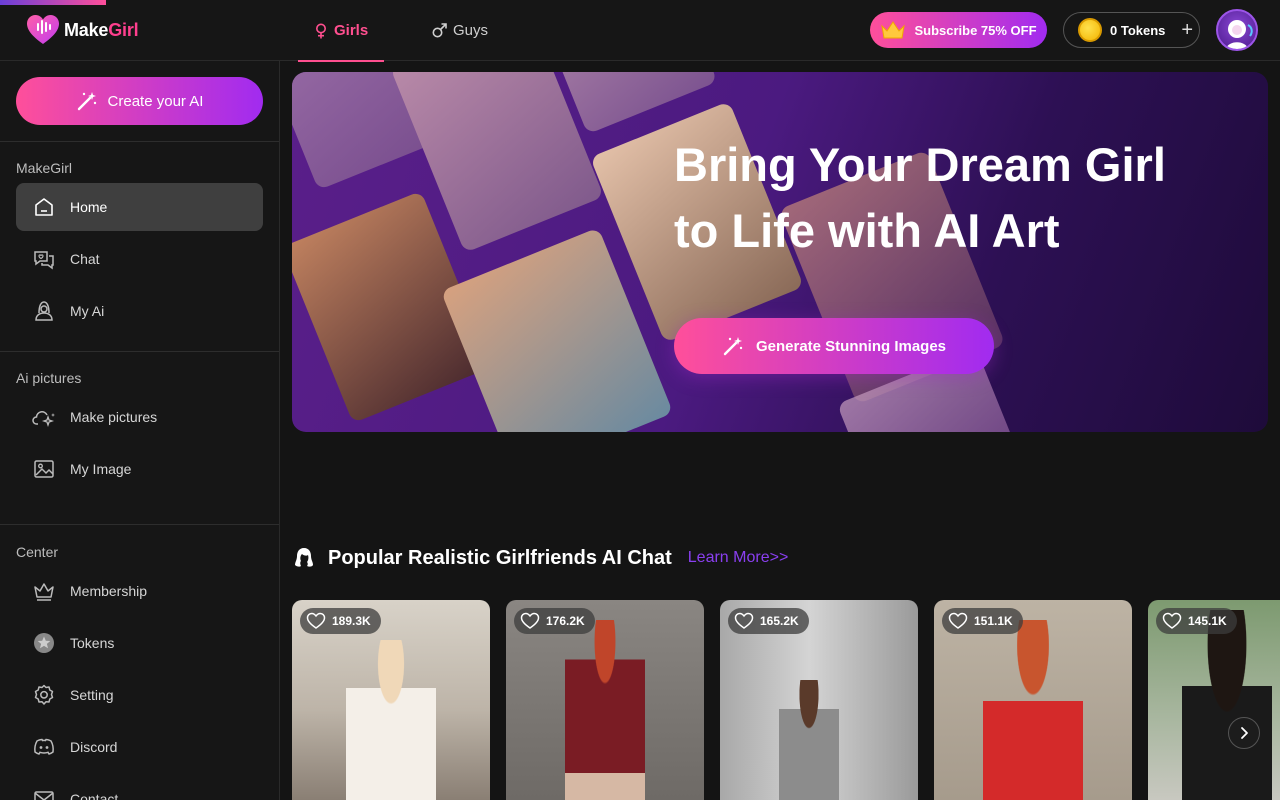  Describe the element at coordinates (155, 101) in the screenshot. I see `create-ai-label: Create your AI` at that location.